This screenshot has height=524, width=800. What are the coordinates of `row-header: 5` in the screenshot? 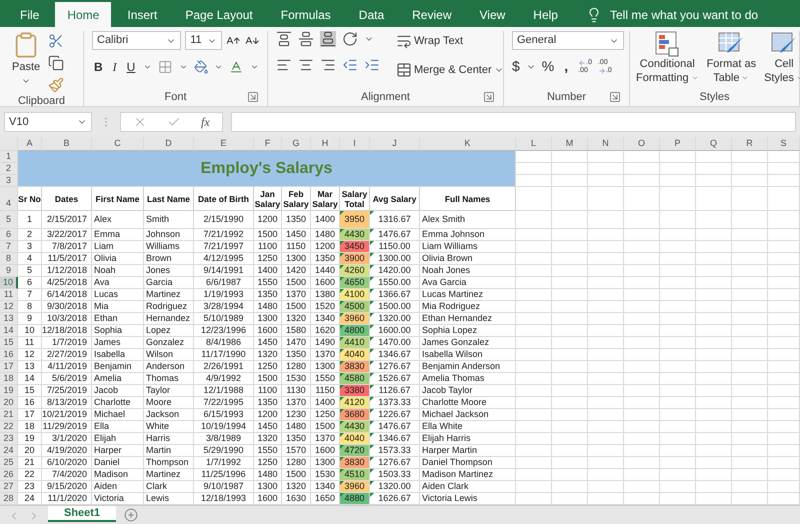 It's located at (9, 220).